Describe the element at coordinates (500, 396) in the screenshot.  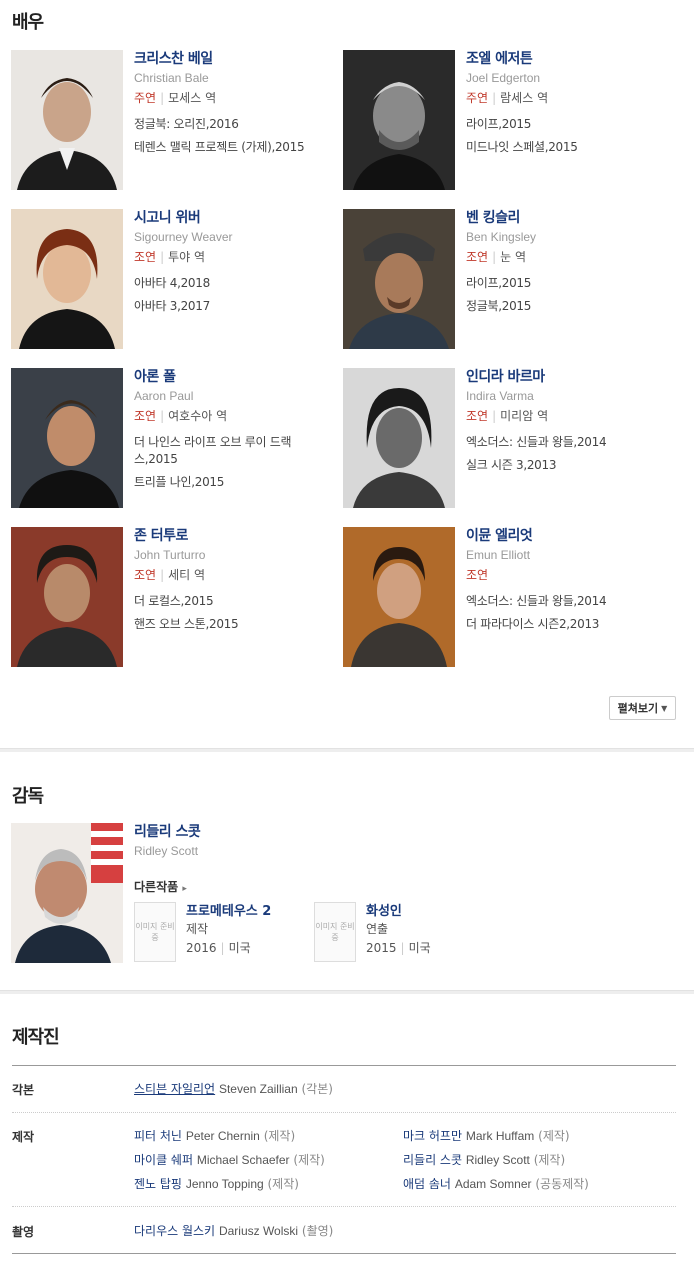
I see `actor-name-en: Indira Varma` at that location.